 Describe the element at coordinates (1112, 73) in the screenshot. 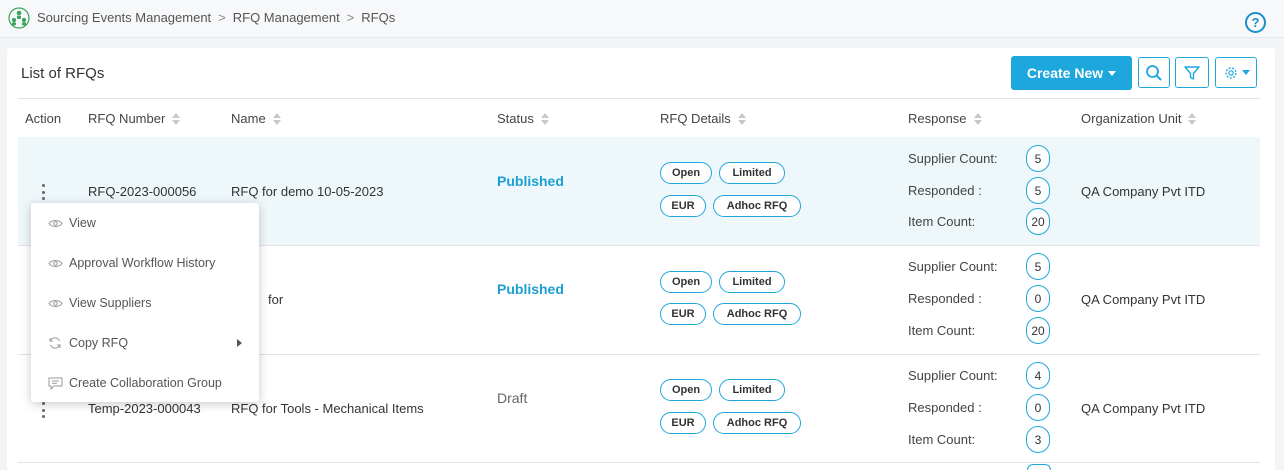

I see `caret-down-icon` at that location.